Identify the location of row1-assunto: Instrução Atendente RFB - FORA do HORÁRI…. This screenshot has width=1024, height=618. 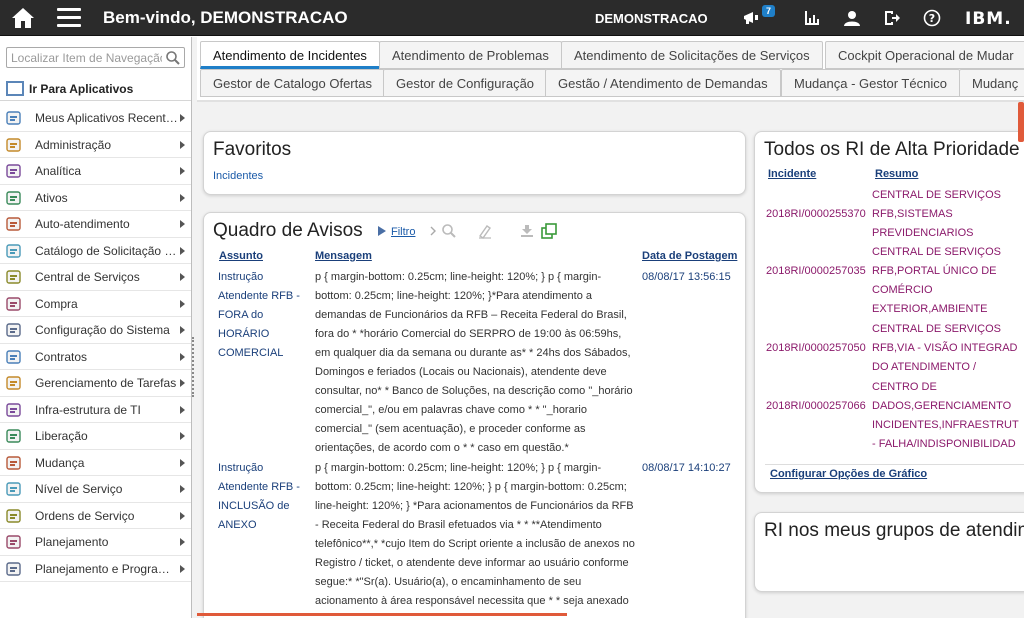
(263, 315).